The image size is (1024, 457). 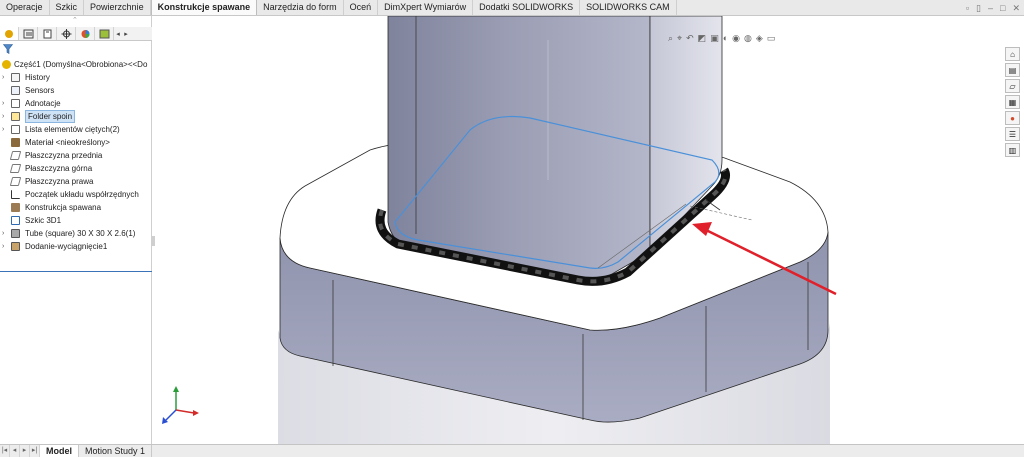 I want to click on tab-model: Model, so click(x=59, y=451).